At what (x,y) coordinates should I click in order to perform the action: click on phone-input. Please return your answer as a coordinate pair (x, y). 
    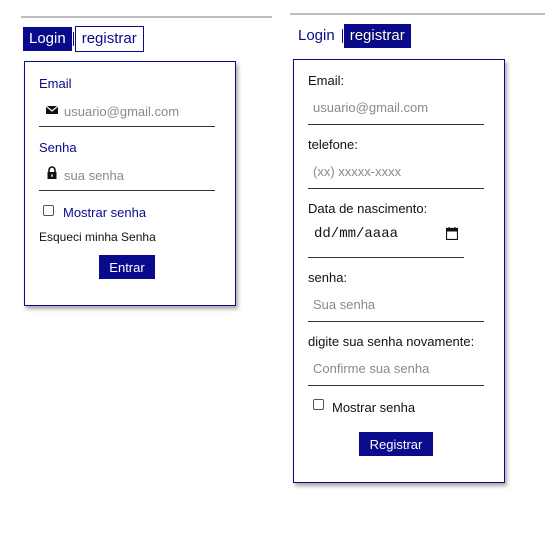
    Looking at the image, I should click on (397, 171).